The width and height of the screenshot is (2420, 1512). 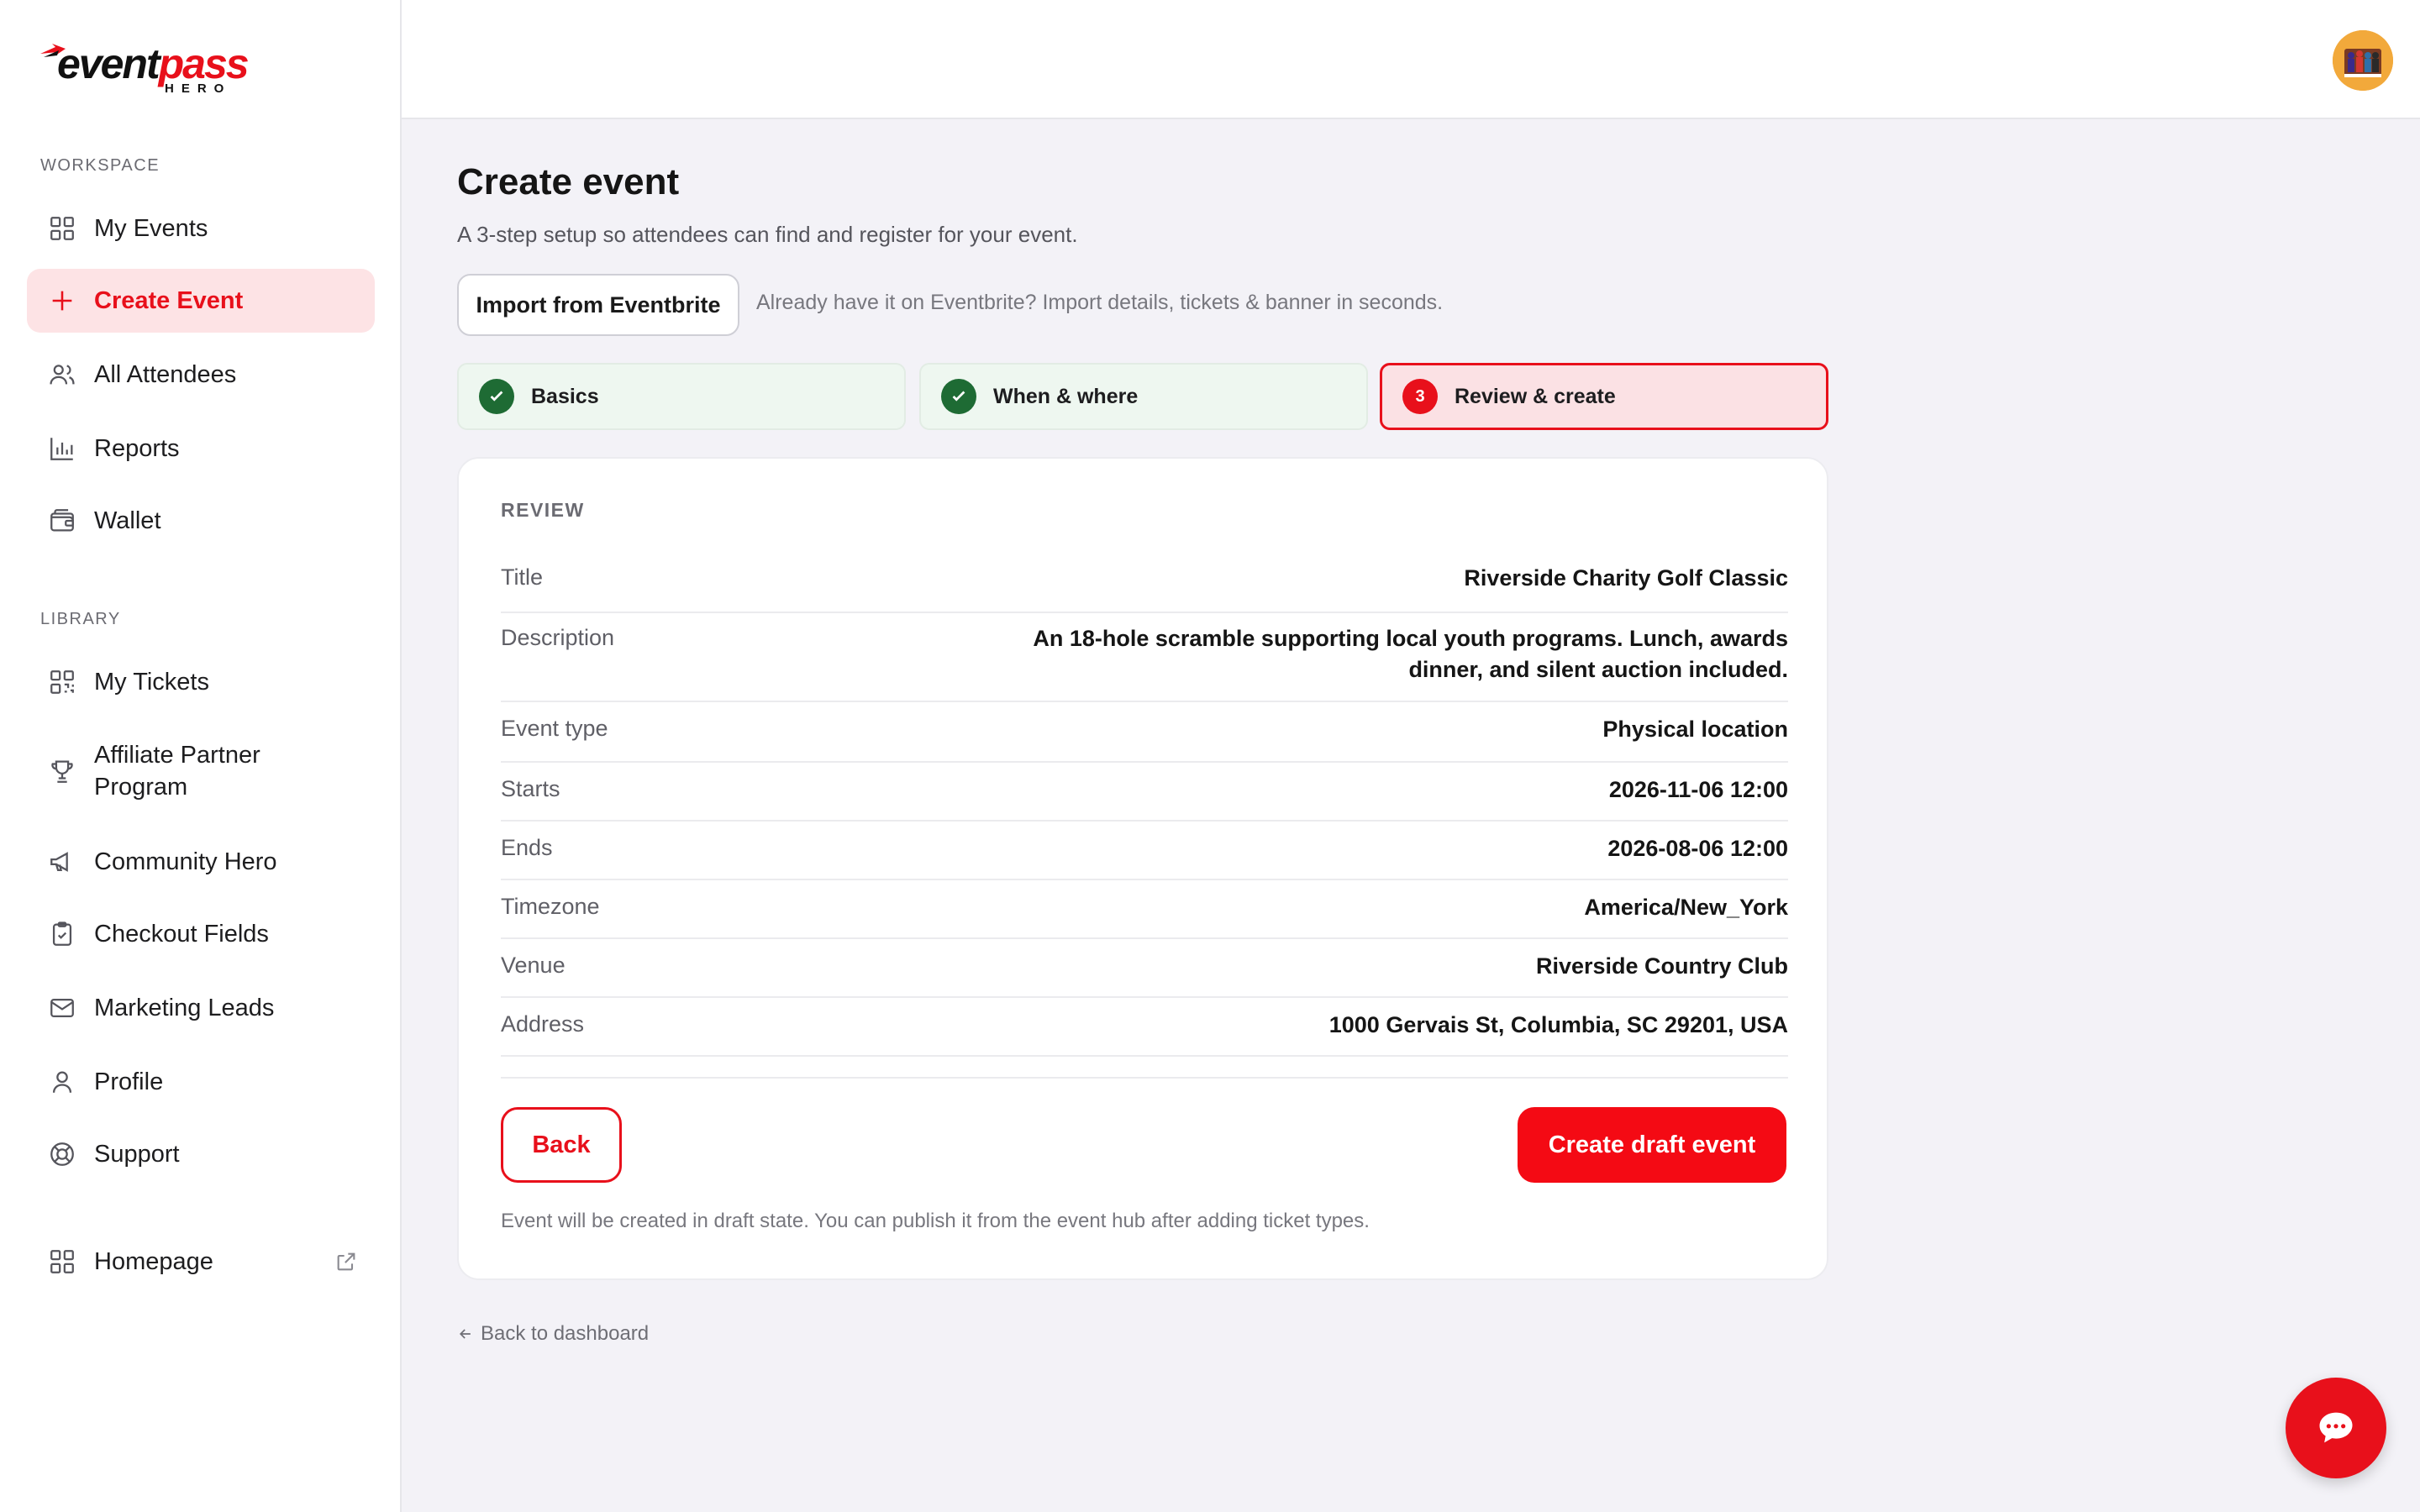 What do you see at coordinates (530, 788) in the screenshot?
I see `review-row-key: Starts` at bounding box center [530, 788].